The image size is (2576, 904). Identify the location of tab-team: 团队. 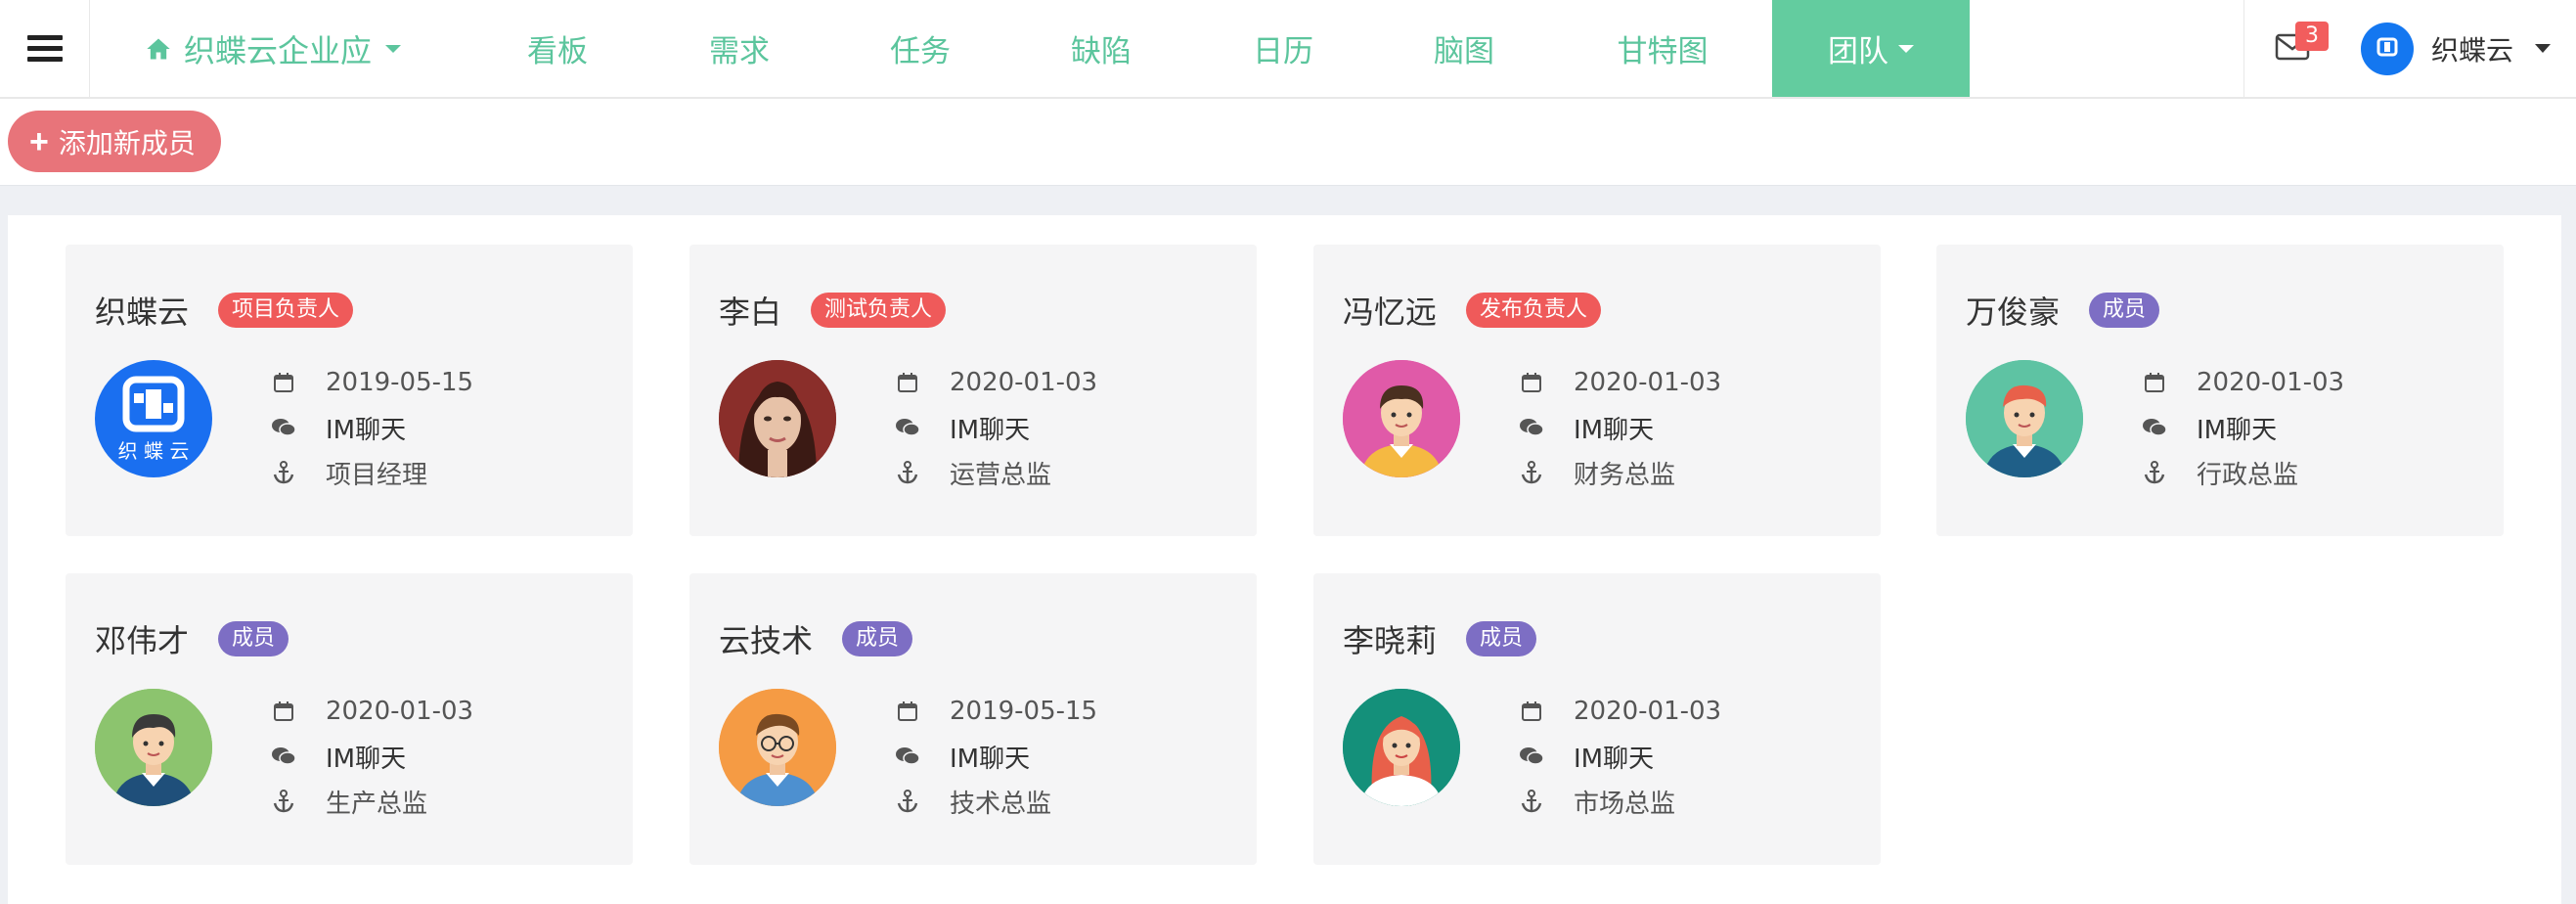
(1871, 48).